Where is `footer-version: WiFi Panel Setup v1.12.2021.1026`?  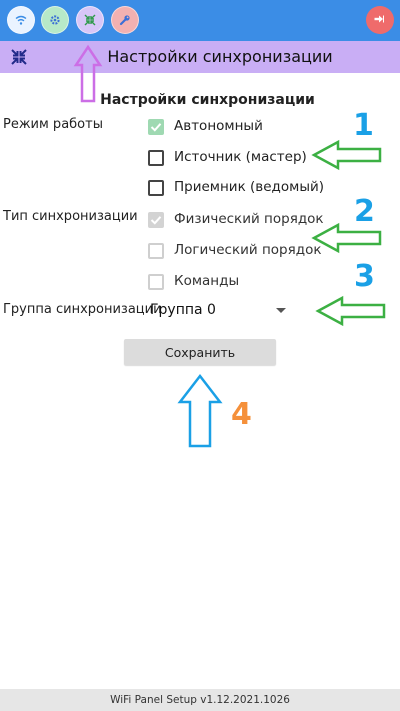 footer-version: WiFi Panel Setup v1.12.2021.1026 is located at coordinates (200, 700).